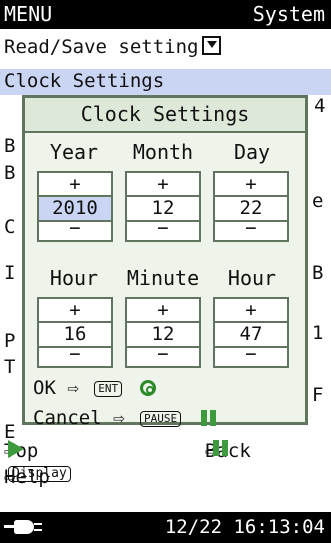 Image resolution: width=331 pixels, height=543 pixels. What do you see at coordinates (252, 278) in the screenshot?
I see `second-header: Hour` at bounding box center [252, 278].